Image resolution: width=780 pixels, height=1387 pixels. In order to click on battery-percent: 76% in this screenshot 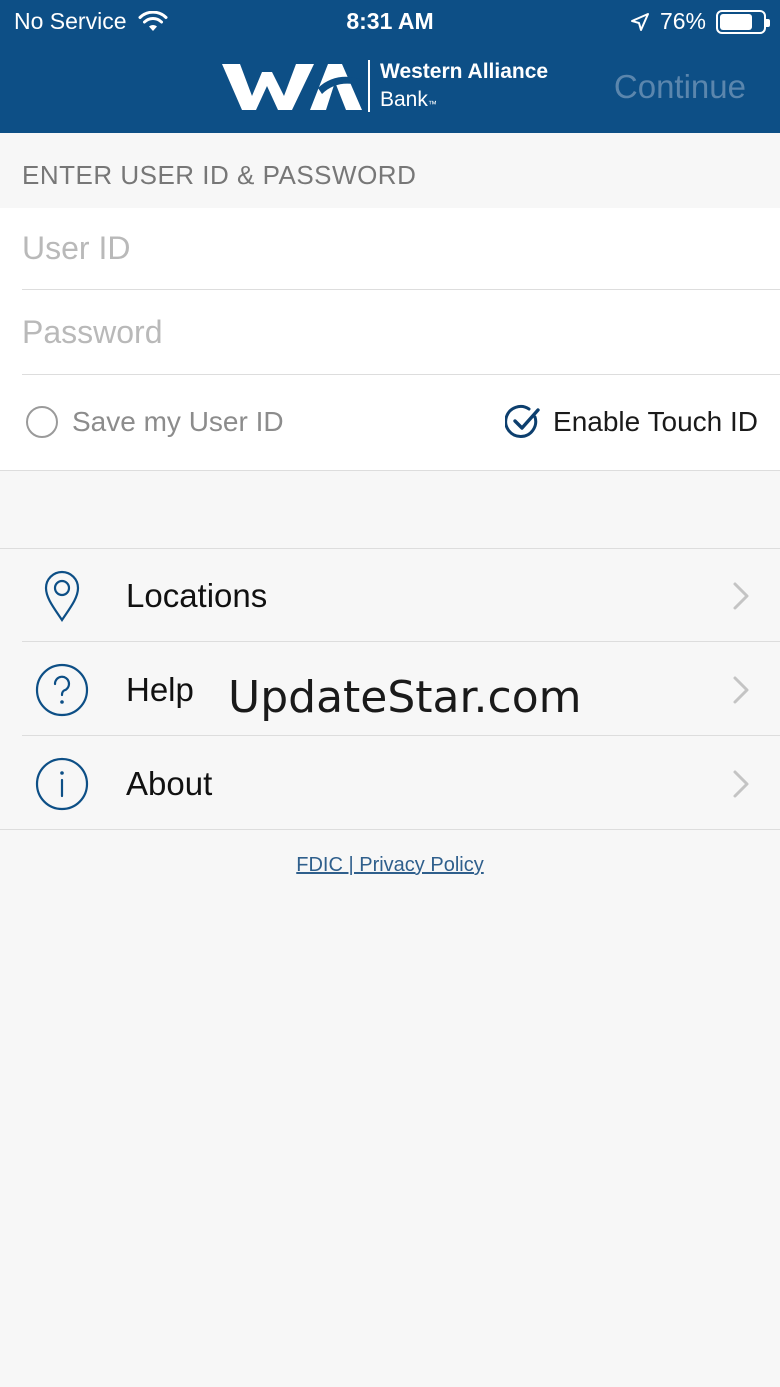, I will do `click(682, 21)`.